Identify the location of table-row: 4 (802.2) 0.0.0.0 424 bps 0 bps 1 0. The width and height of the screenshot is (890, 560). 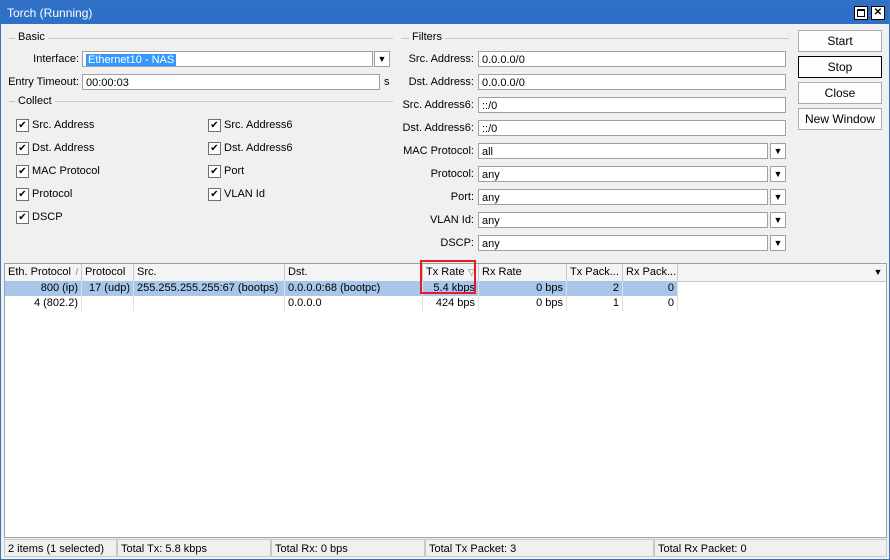
(341, 303).